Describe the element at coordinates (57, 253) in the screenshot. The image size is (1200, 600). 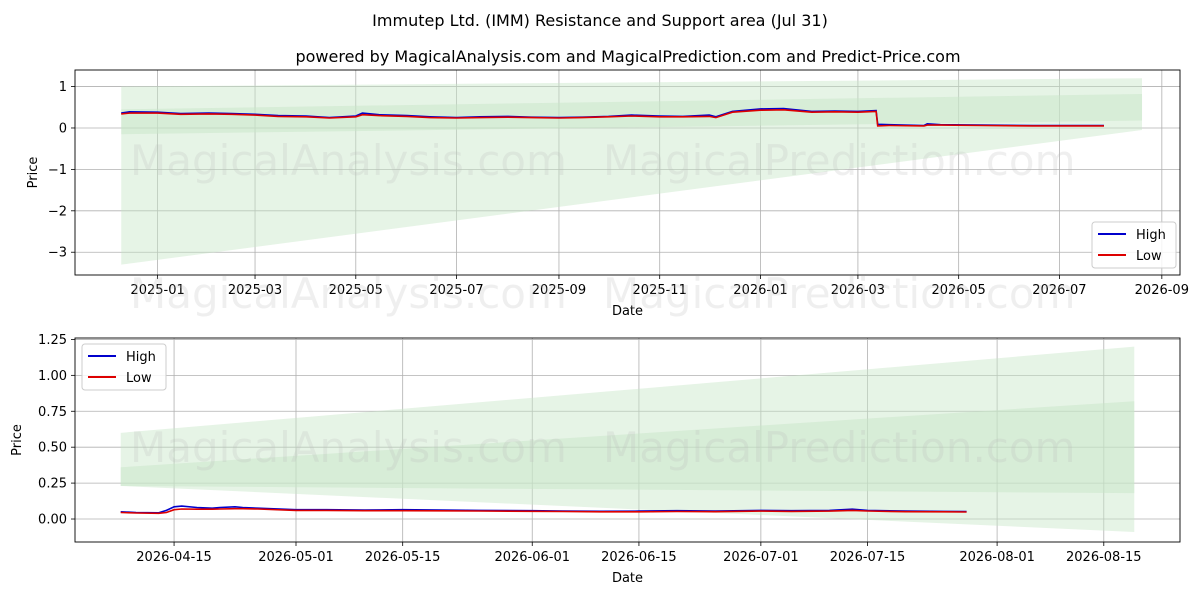
I see `y-tick-label: −3` at that location.